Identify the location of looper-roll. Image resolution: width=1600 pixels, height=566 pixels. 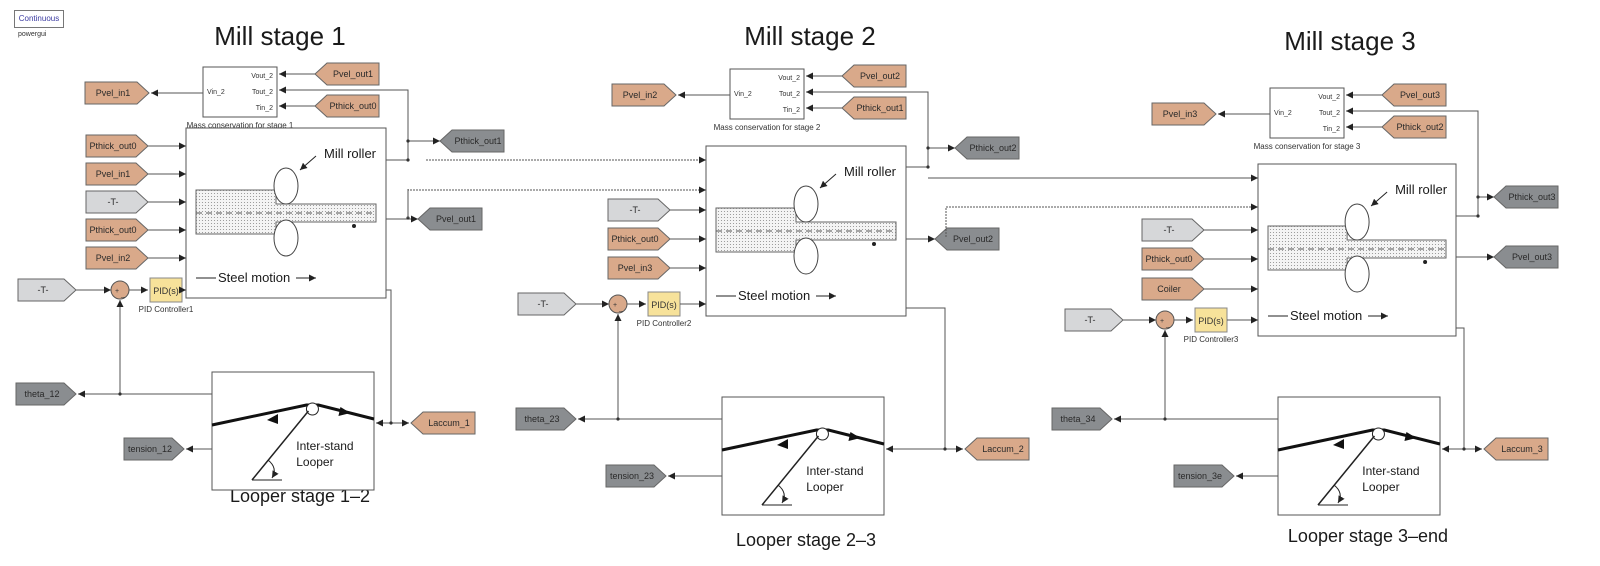
(312, 409).